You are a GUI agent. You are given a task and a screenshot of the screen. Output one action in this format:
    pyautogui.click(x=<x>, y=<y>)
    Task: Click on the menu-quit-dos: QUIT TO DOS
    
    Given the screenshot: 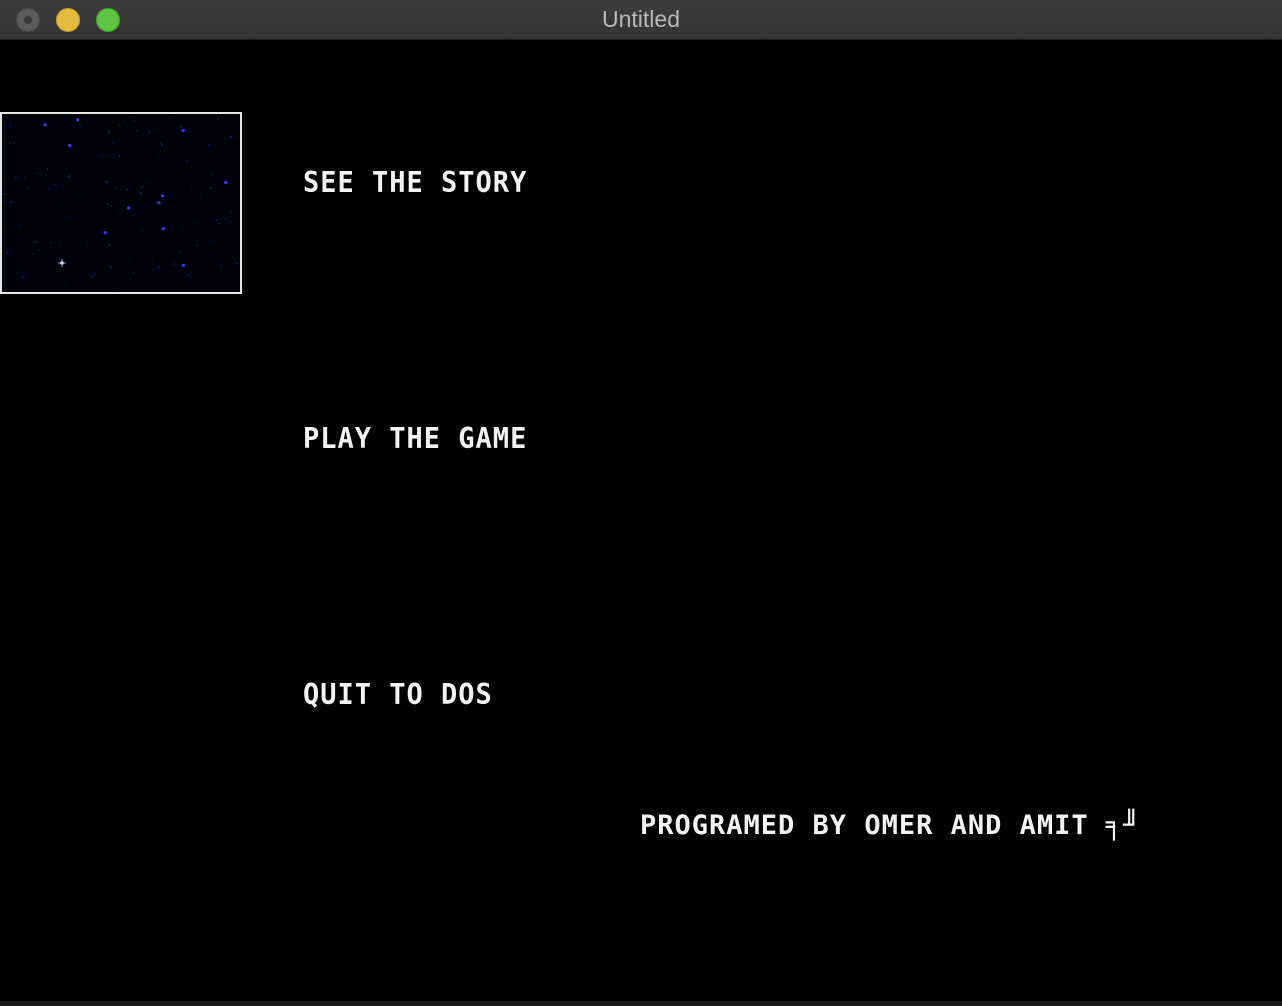 What is the action you would take?
    pyautogui.click(x=398, y=695)
    